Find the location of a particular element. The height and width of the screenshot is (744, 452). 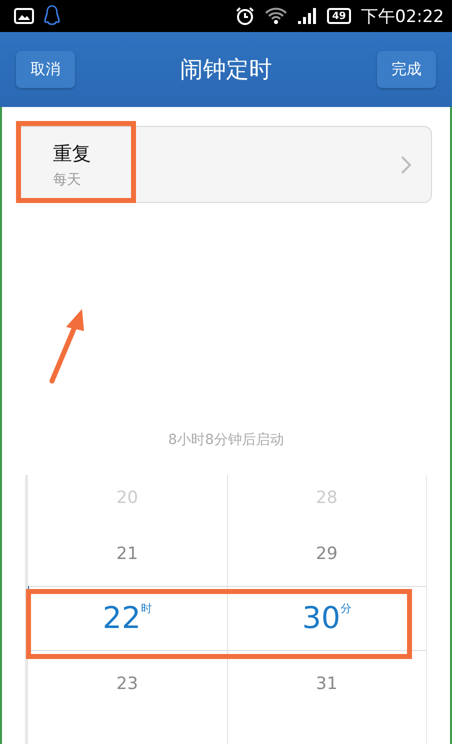

page-title: 闹钟定时 is located at coordinates (226, 70).